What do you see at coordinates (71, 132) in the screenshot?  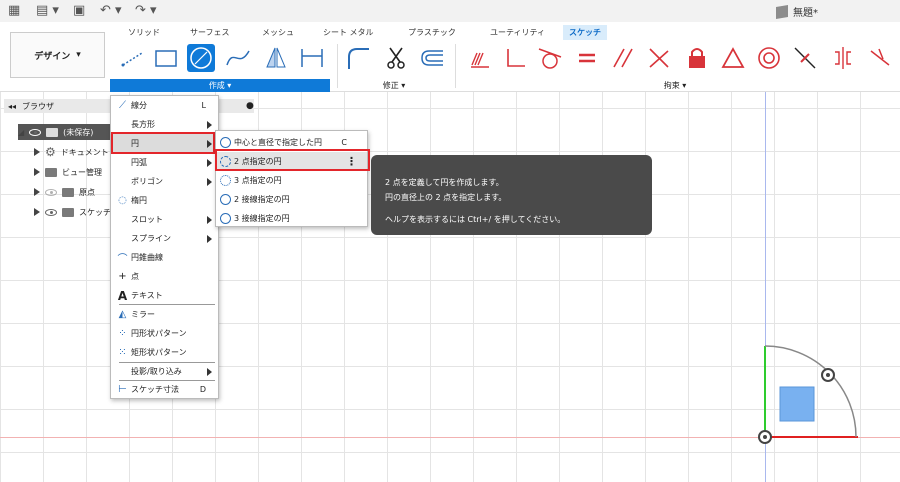 I see `browser-root-item: ◢ (未保存)` at bounding box center [71, 132].